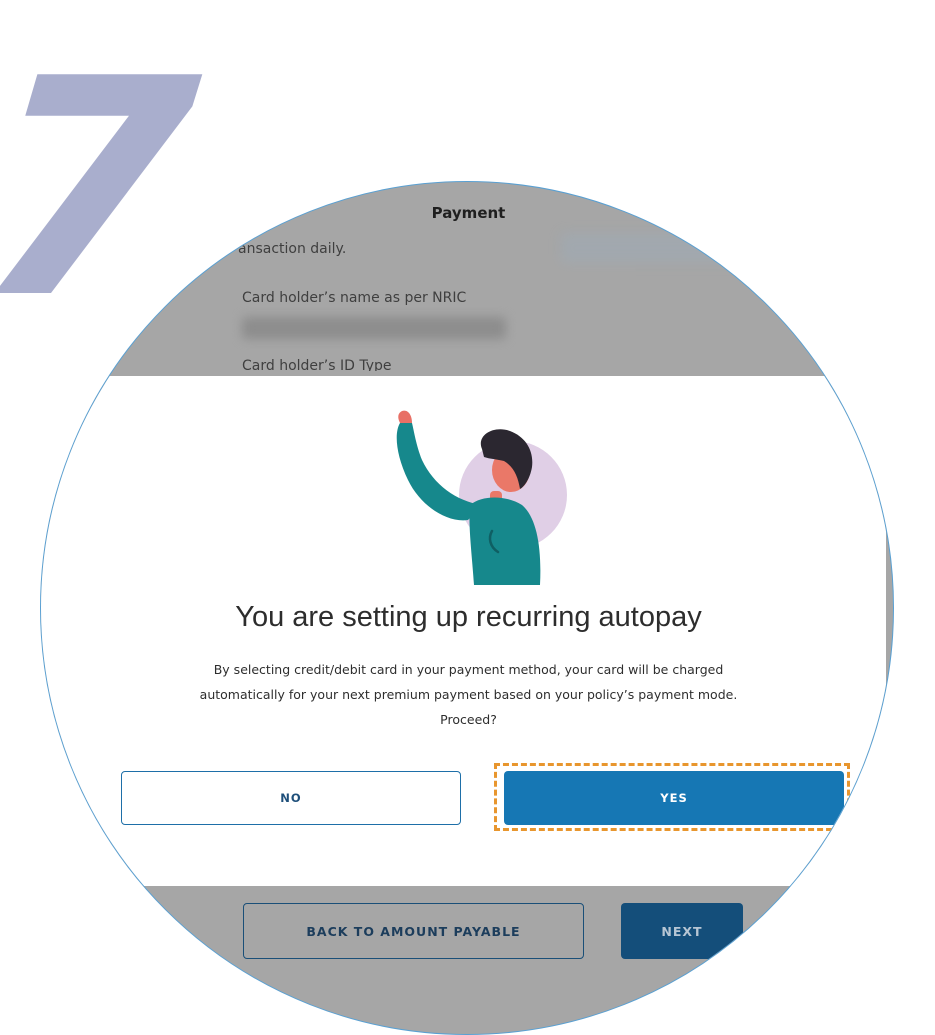 This screenshot has height=1035, width=935. What do you see at coordinates (413, 931) in the screenshot?
I see `back-to-amount-payable-button: BACK TO AMOUNT PAYABLE` at bounding box center [413, 931].